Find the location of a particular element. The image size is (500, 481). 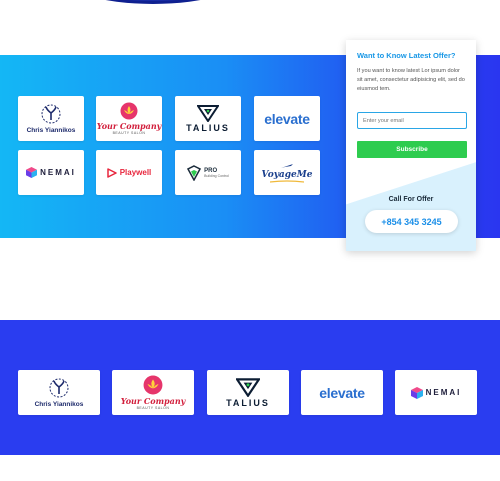

band-logo-card-your-company: Your Company BEAUTY SALON is located at coordinates (153, 392).